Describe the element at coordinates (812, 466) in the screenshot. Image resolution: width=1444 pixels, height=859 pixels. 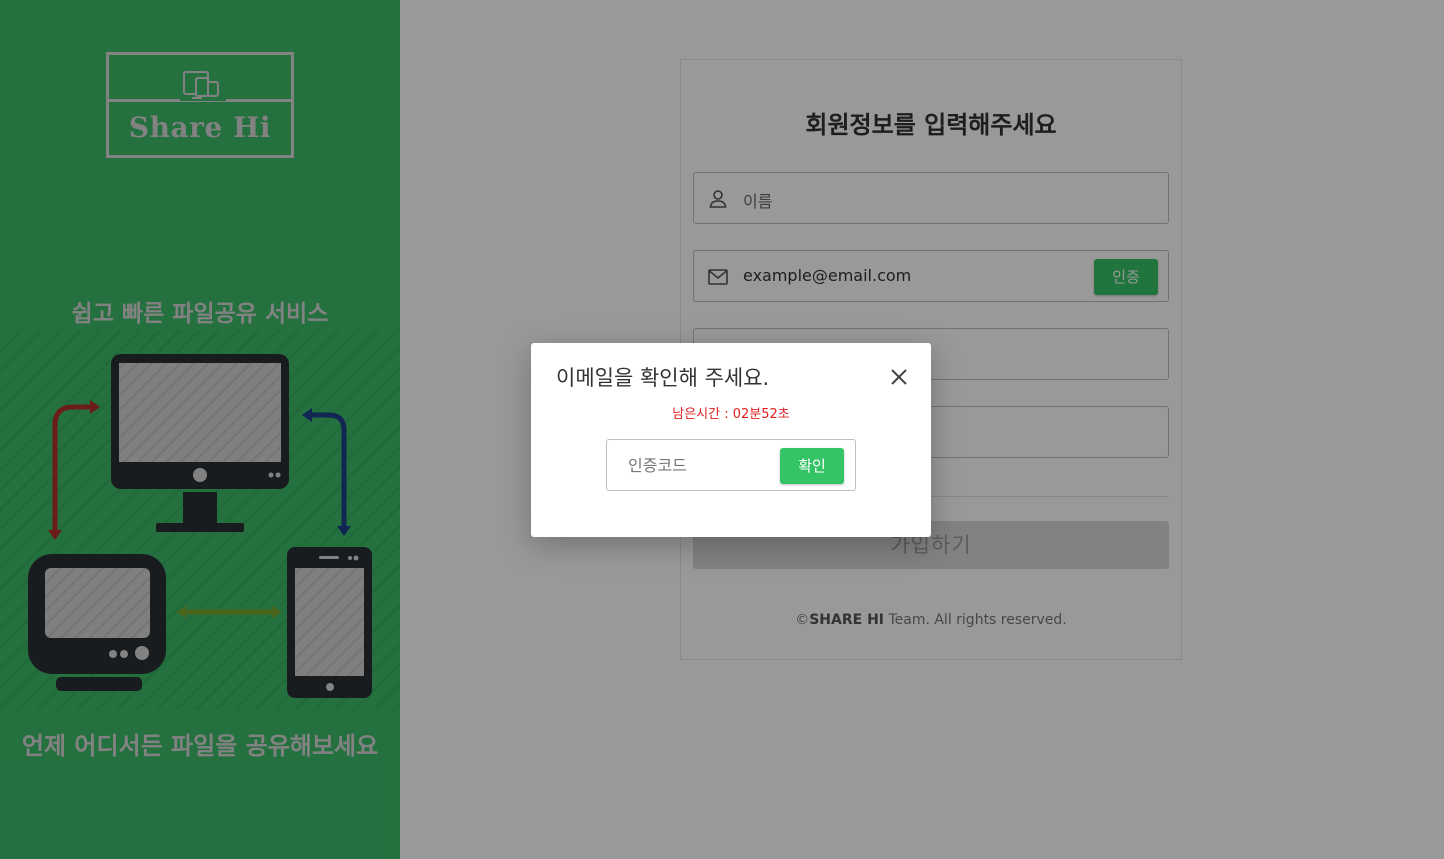
I see `confirm-button: 확인` at that location.